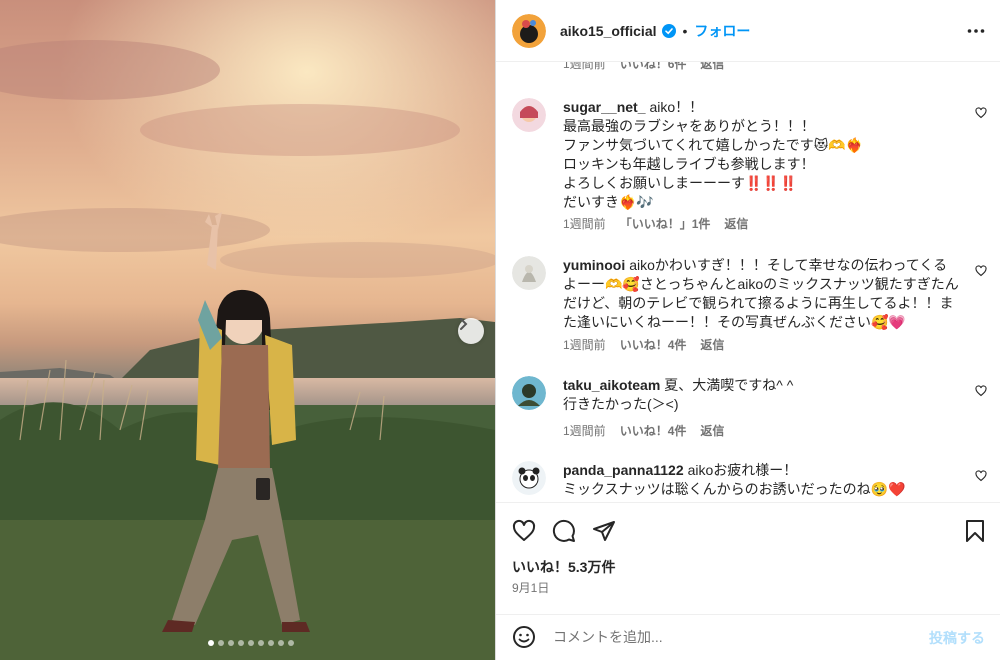 The width and height of the screenshot is (1000, 660). I want to click on more-options-icon, so click(976, 31).